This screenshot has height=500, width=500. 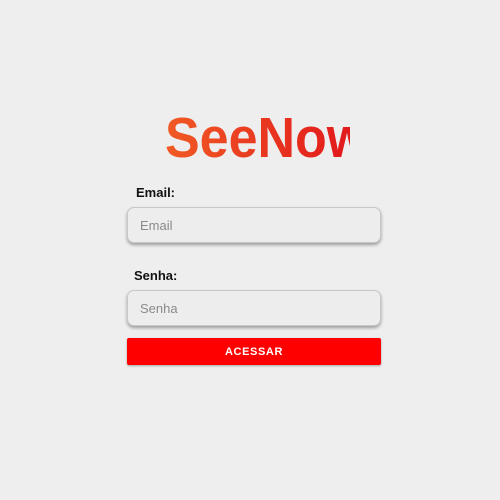 I want to click on seenow-logo: SeeNow, so click(x=257, y=138).